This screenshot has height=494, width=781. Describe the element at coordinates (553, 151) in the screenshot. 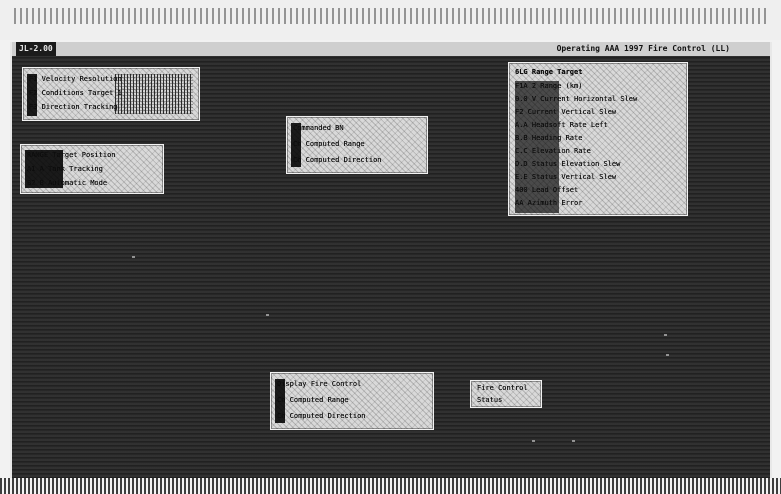

I see `panel-right-row-6: C.C Elevation Rate` at that location.